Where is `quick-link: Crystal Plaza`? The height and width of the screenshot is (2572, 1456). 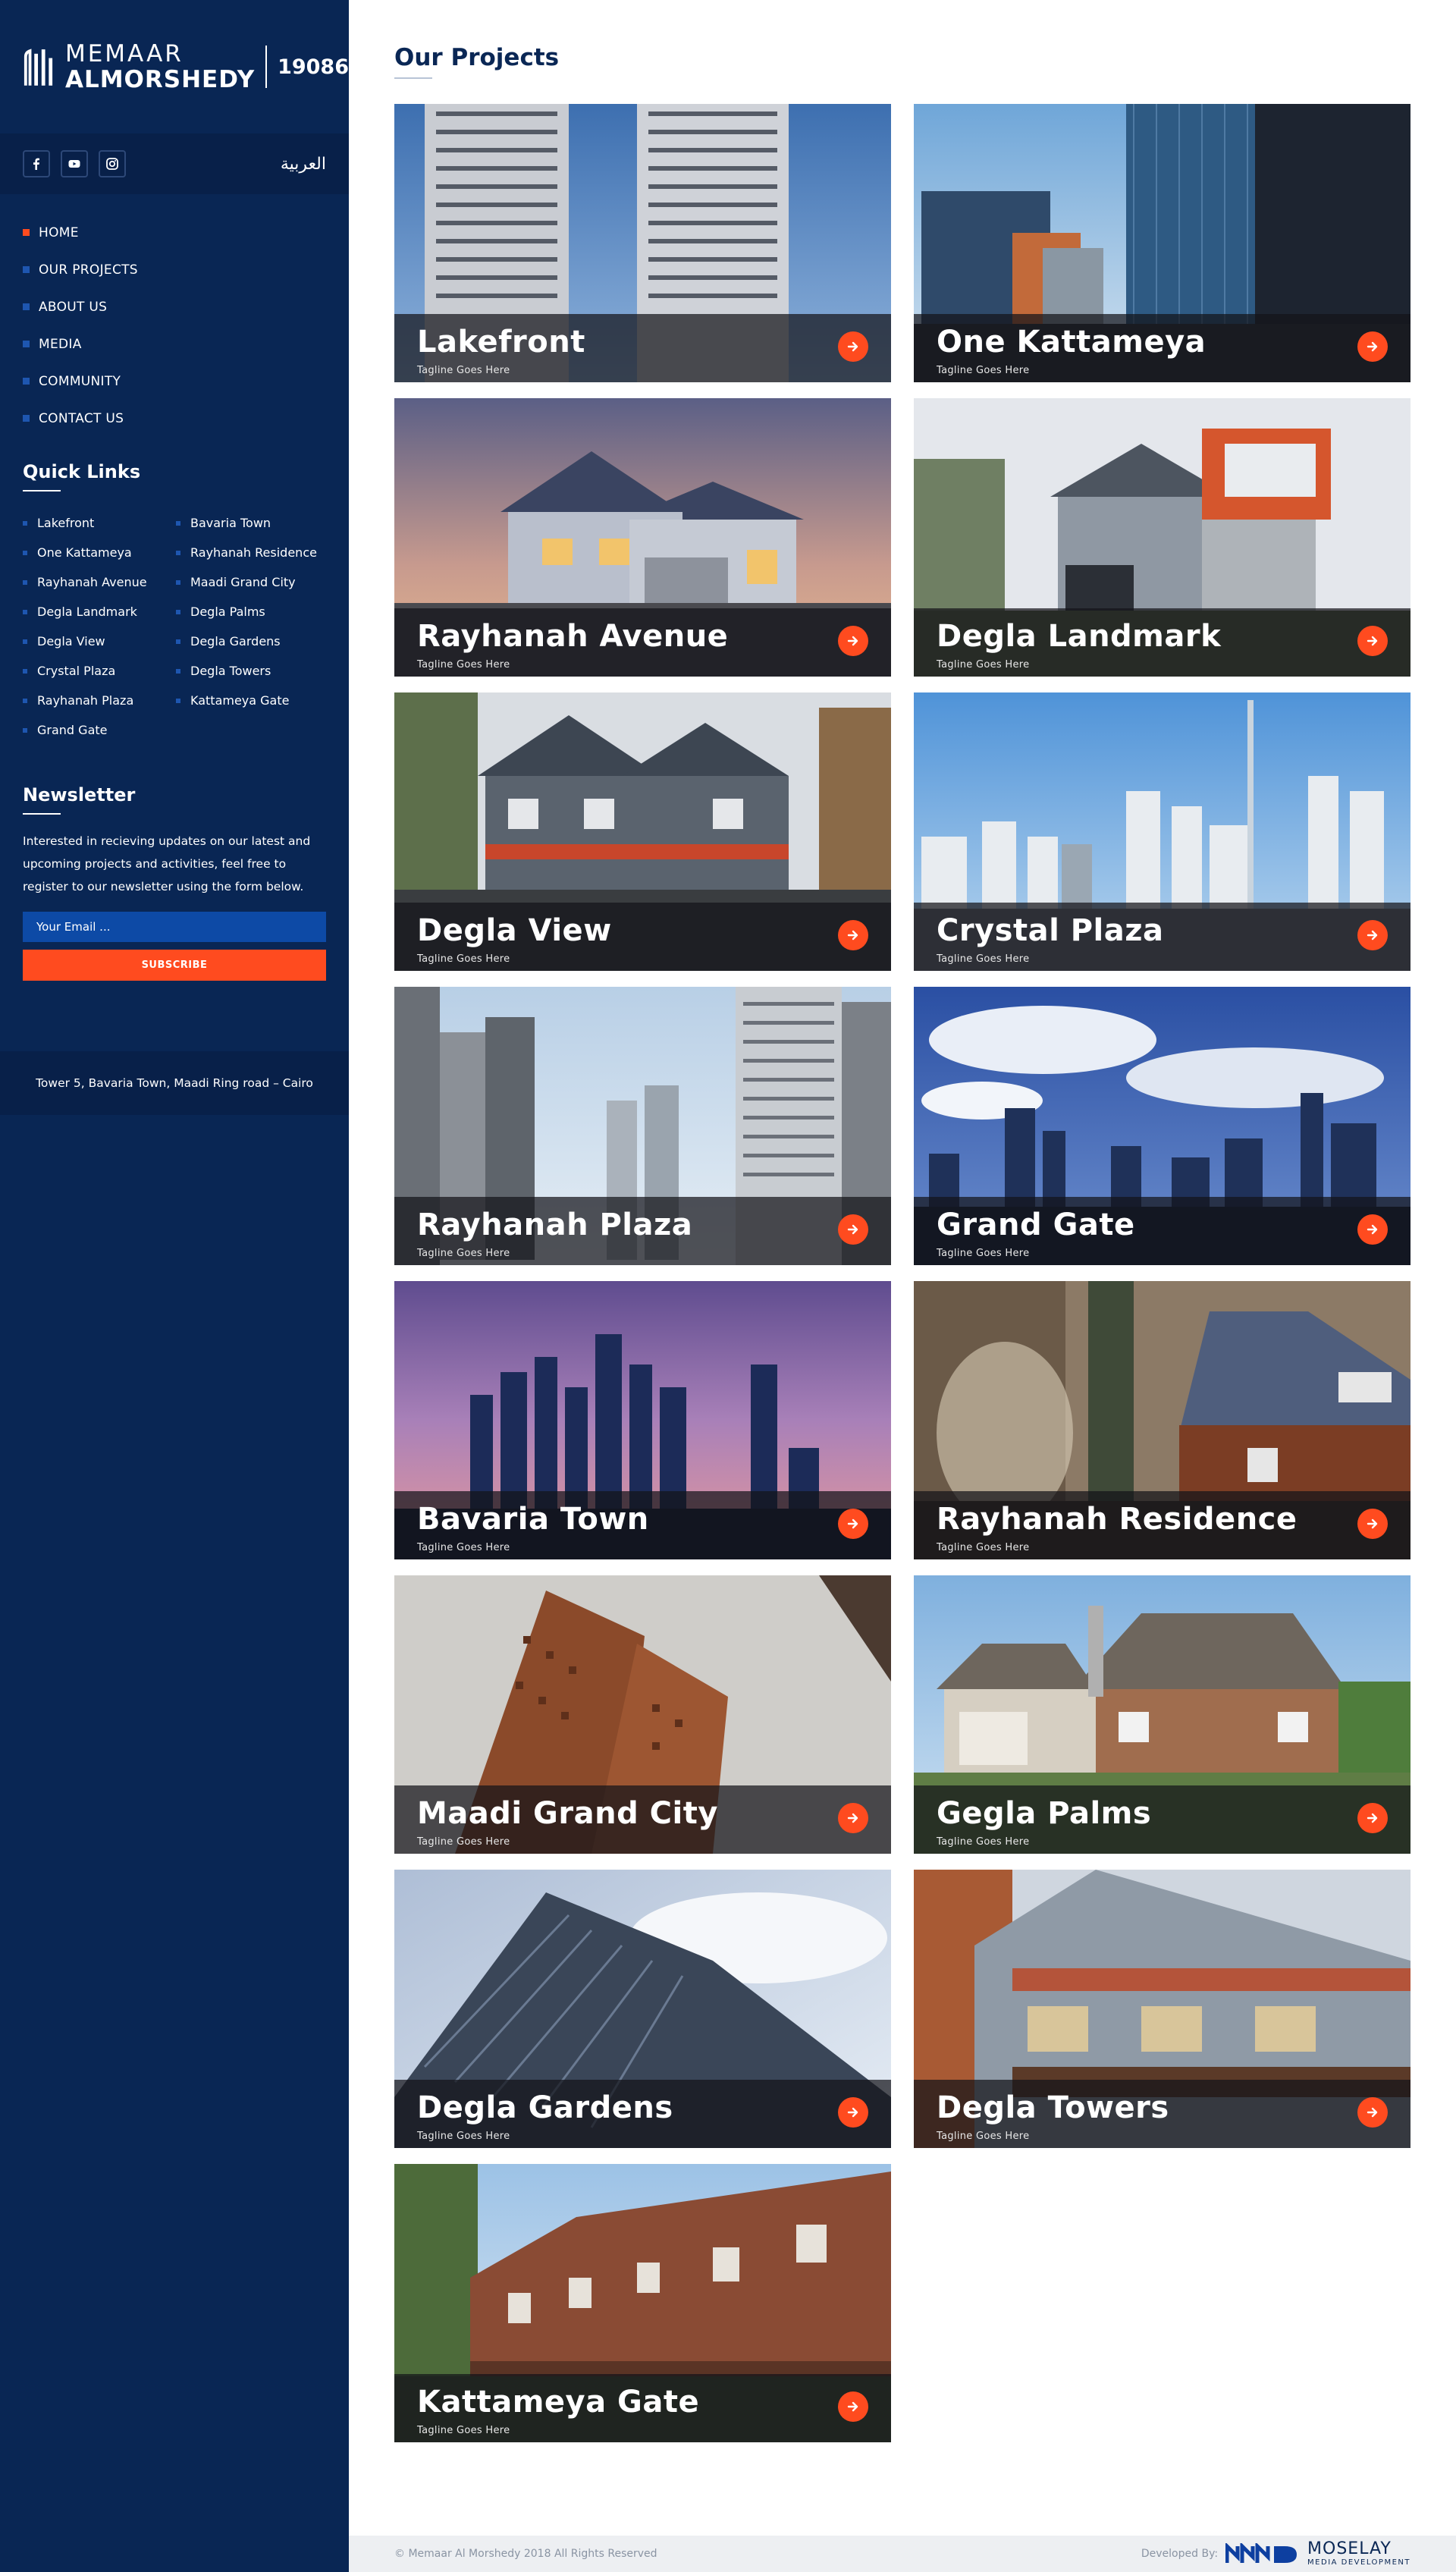 quick-link: Crystal Plaza is located at coordinates (99, 671).